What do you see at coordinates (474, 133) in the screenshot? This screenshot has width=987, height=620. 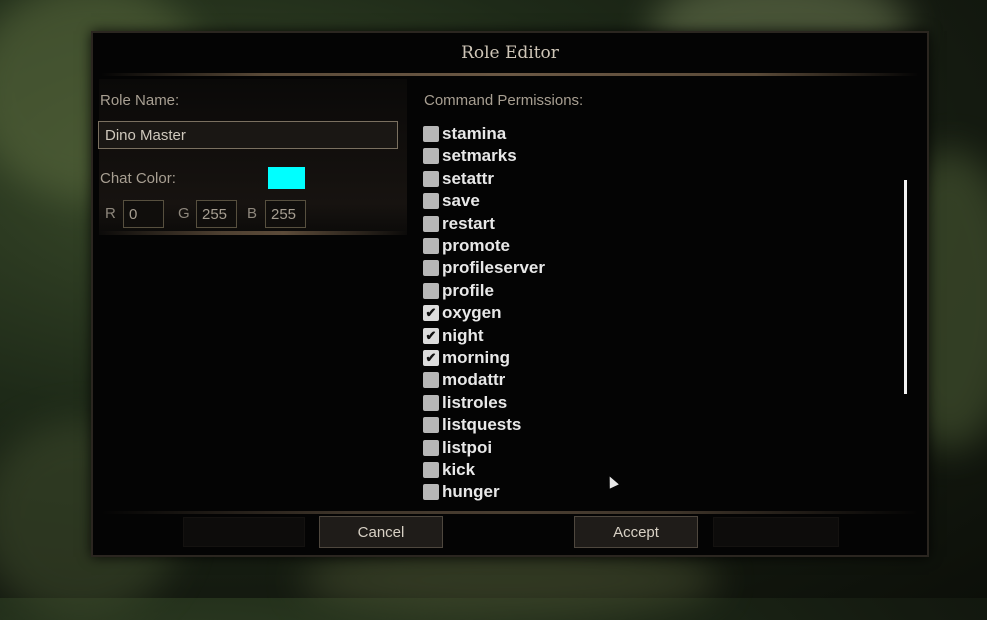 I see `permission-label: stamina` at bounding box center [474, 133].